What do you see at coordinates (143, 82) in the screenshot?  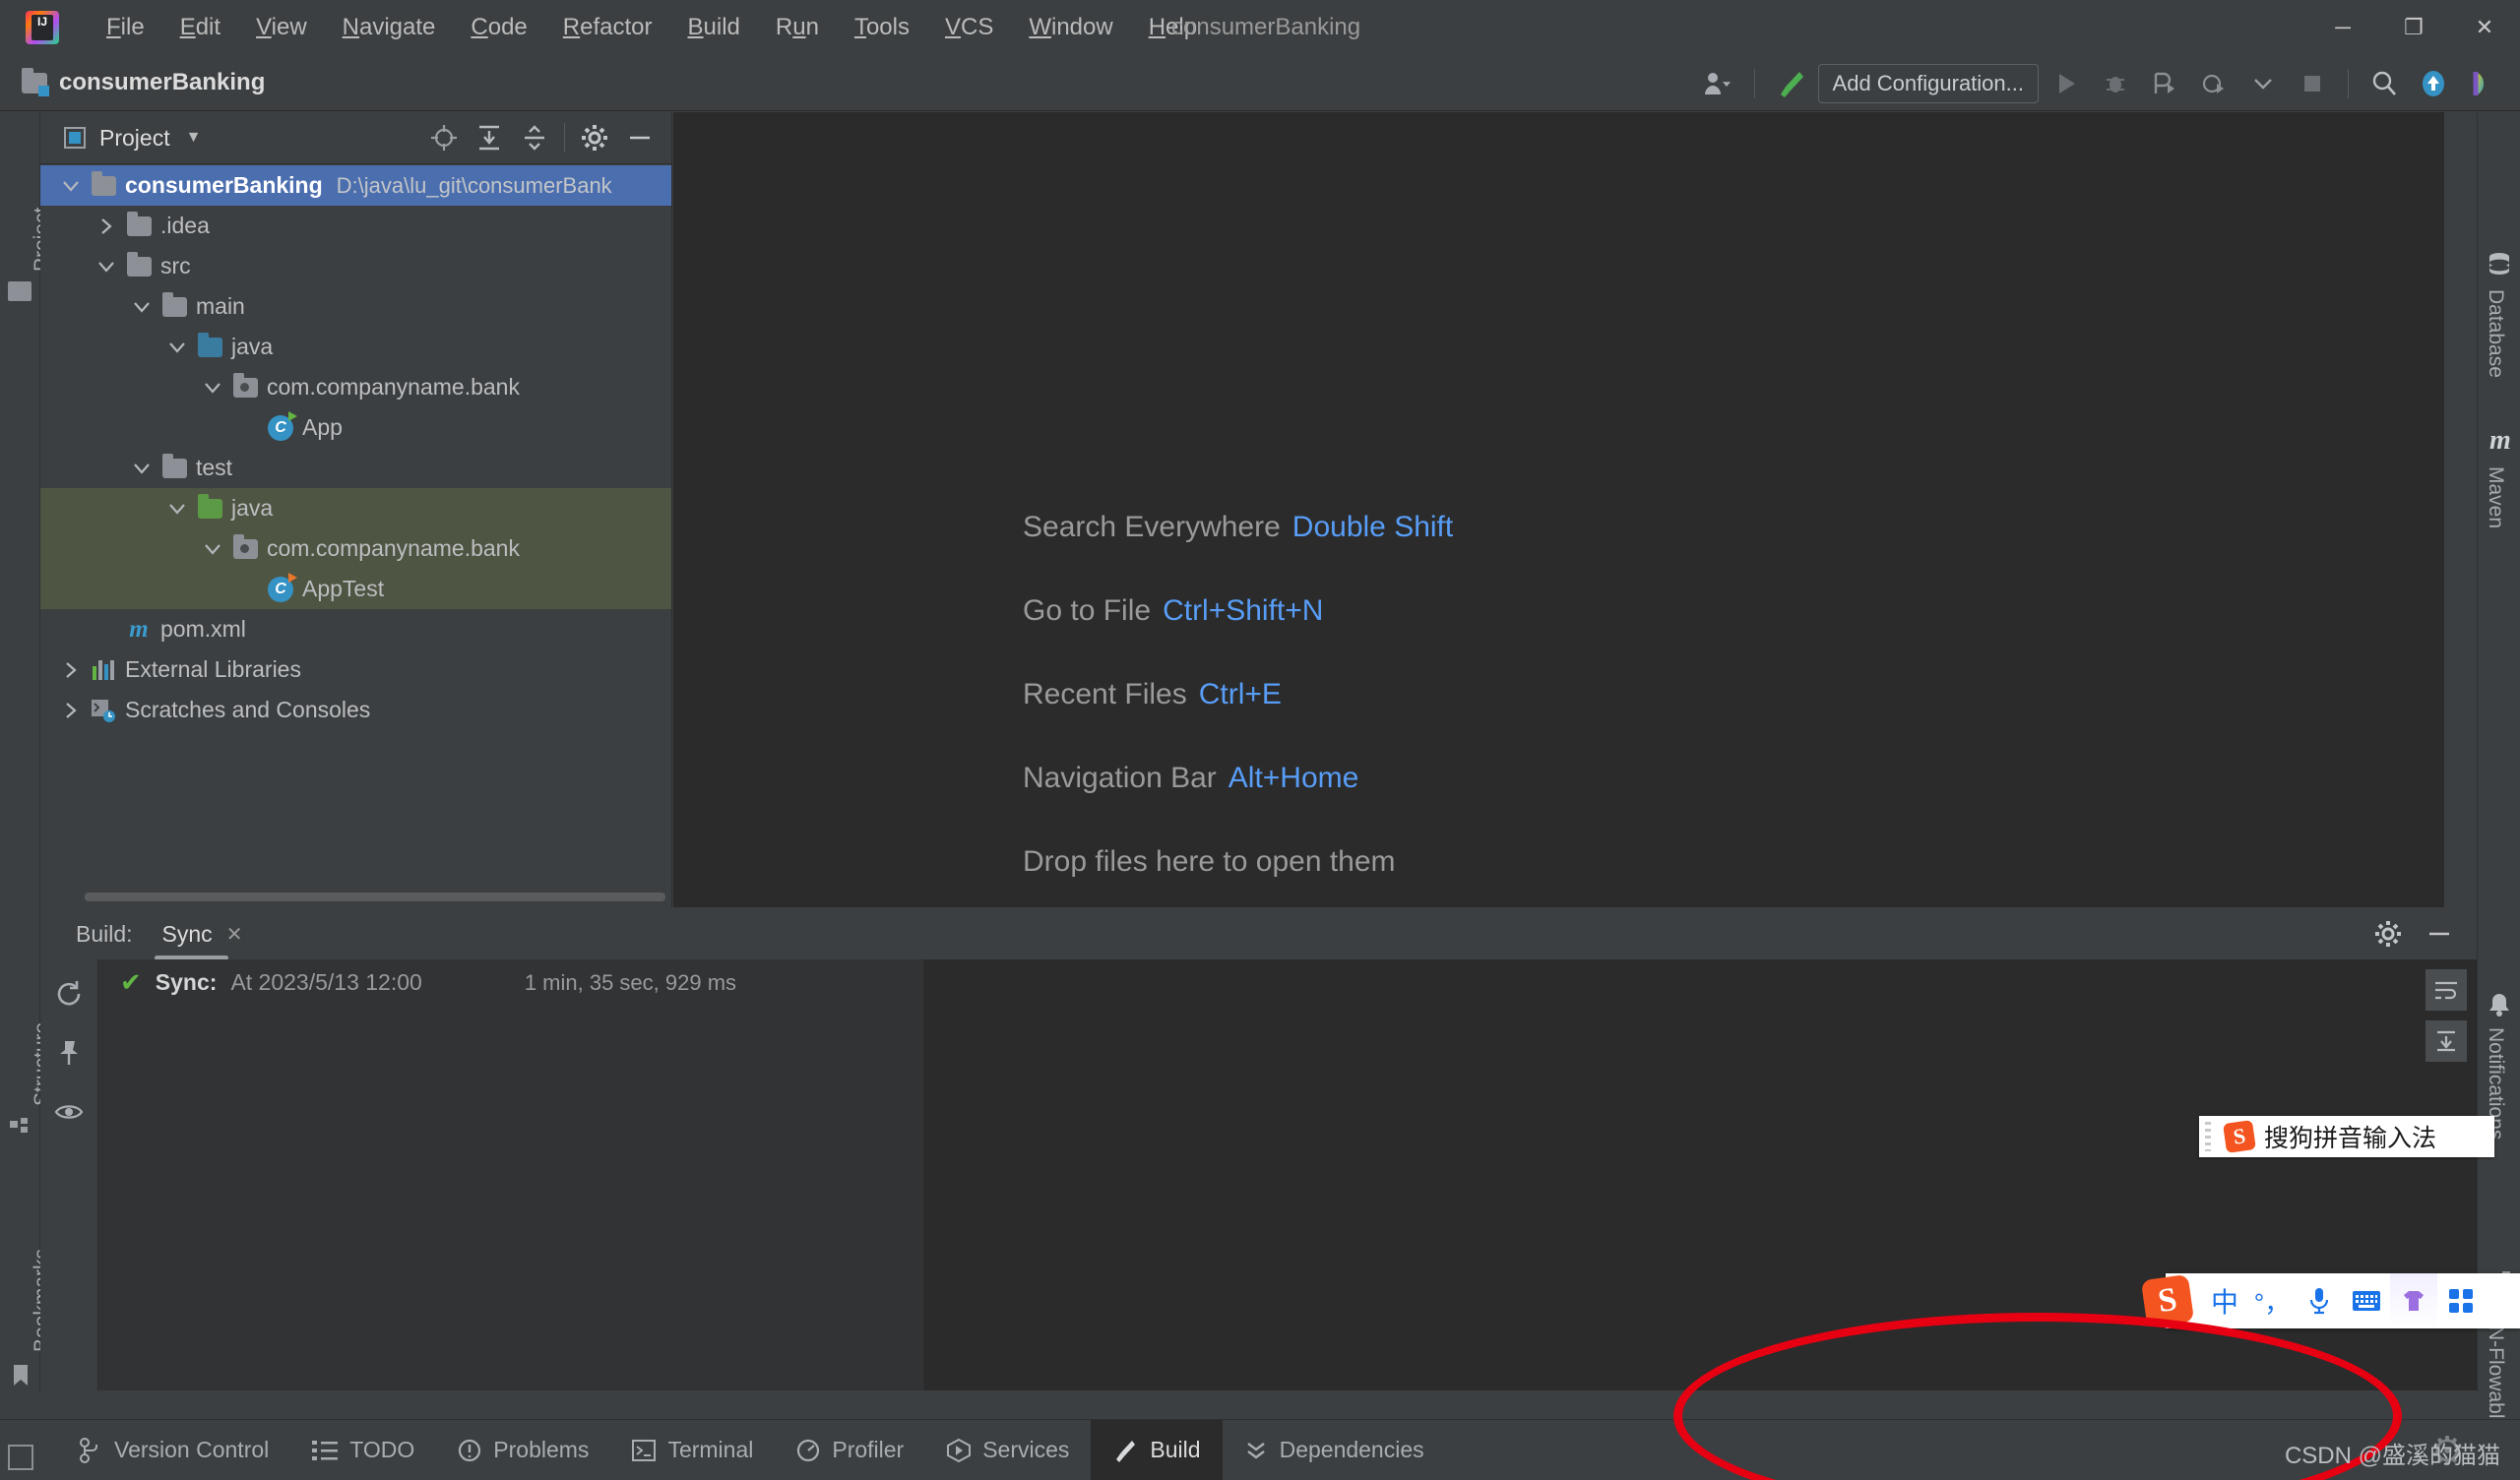 I see `navigation-bar-project: consumerBanking` at bounding box center [143, 82].